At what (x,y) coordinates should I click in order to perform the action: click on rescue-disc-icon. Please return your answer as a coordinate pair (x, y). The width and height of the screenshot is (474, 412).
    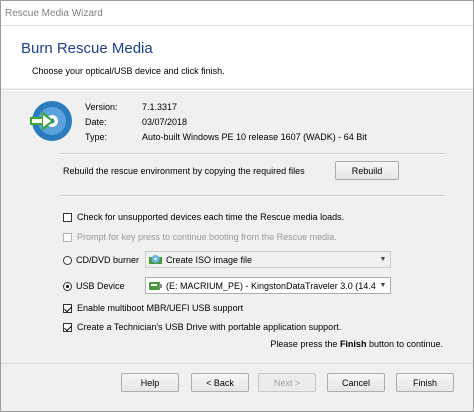
    Looking at the image, I should click on (51, 121).